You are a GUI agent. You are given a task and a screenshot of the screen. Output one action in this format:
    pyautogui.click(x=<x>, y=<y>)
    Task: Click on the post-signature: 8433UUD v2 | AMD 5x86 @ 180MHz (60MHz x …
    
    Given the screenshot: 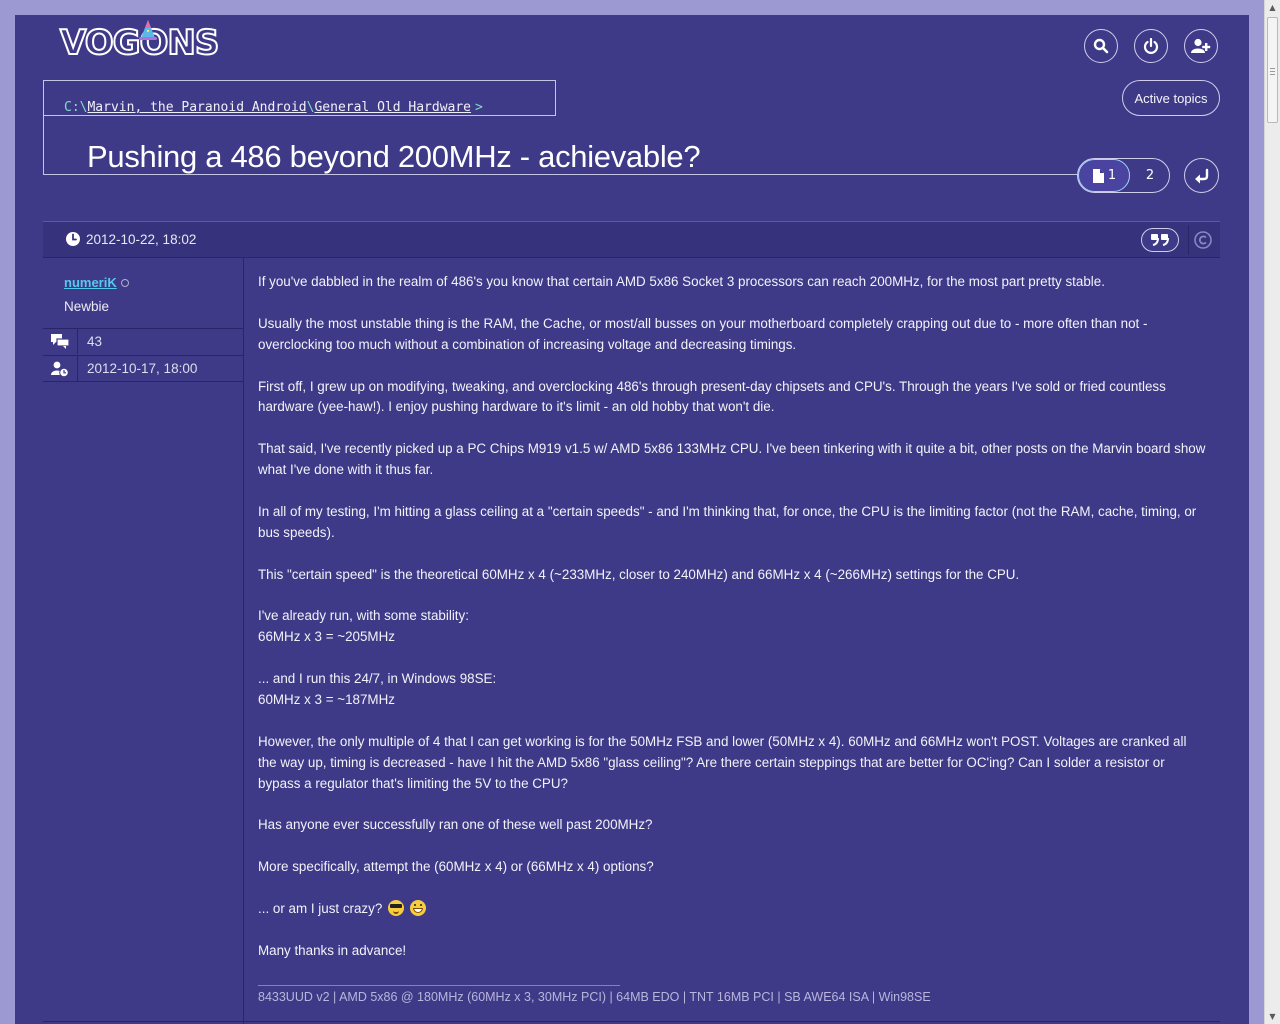 What is the action you would take?
    pyautogui.click(x=594, y=997)
    